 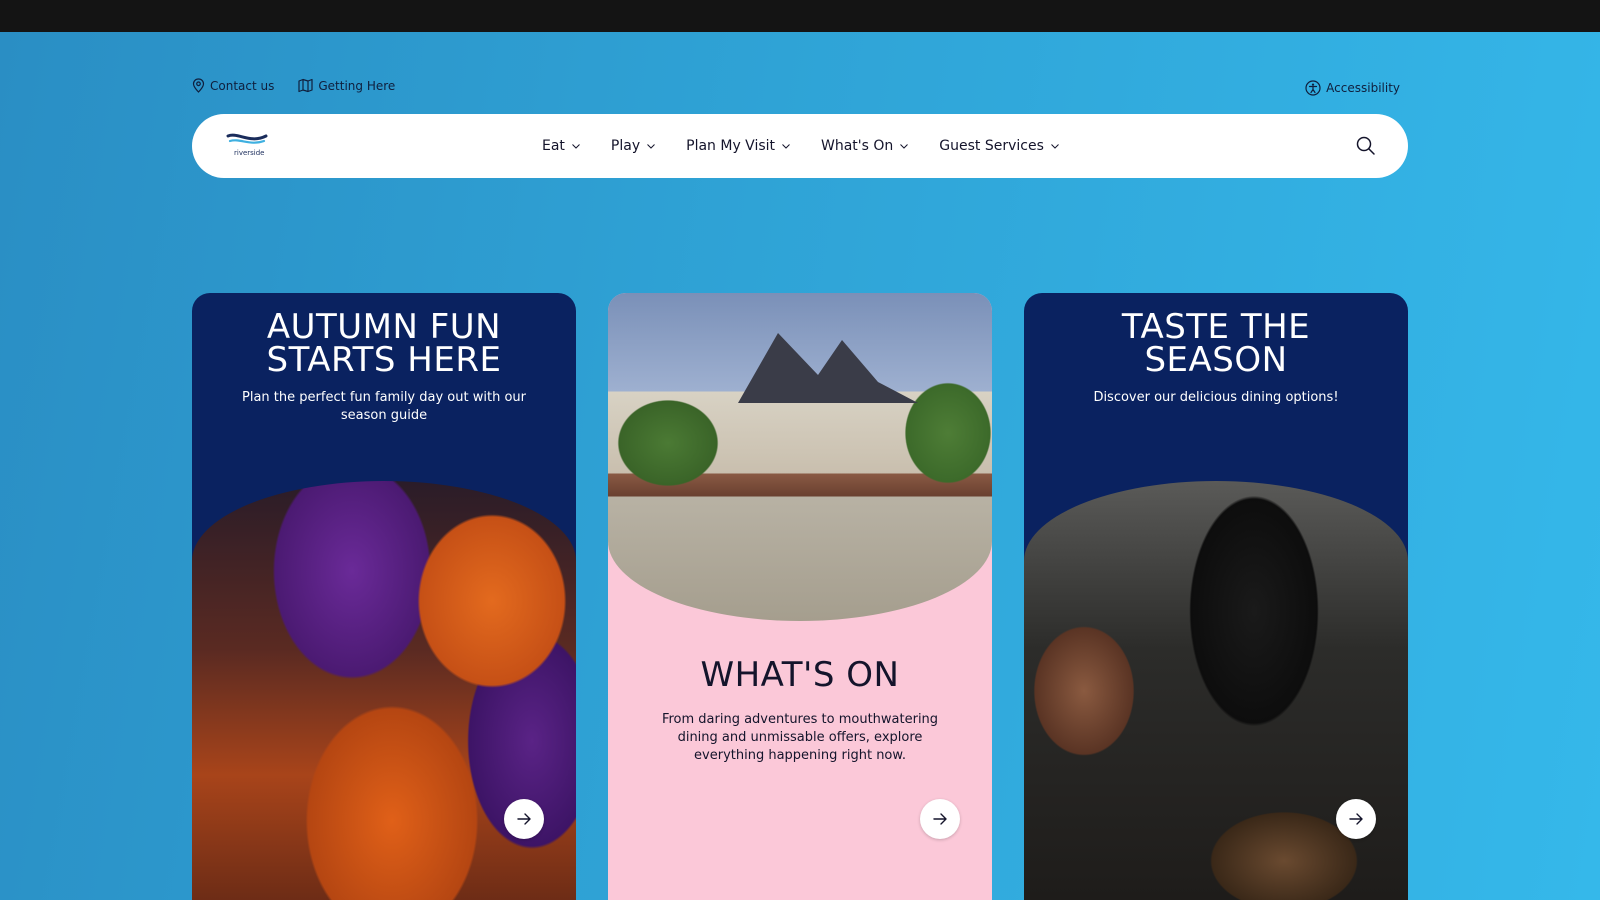 I want to click on nav-item-label: What's On, so click(x=857, y=146).